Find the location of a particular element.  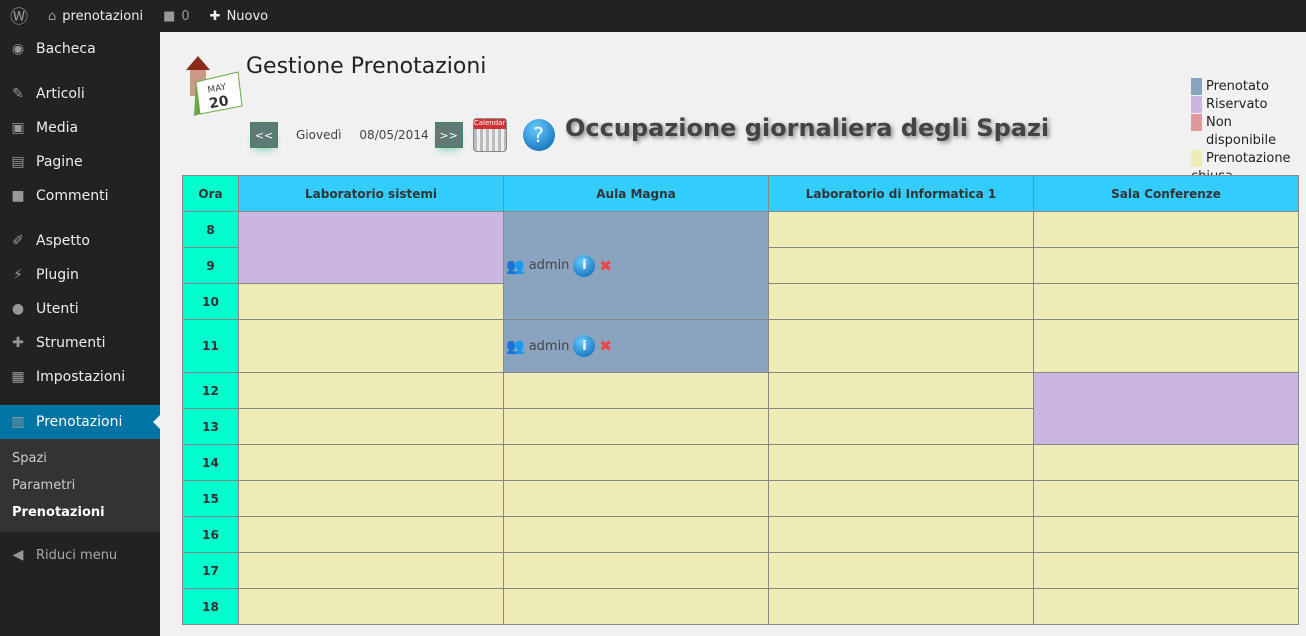

sidebar-item-utenti: ● Utenti is located at coordinates (80, 309).